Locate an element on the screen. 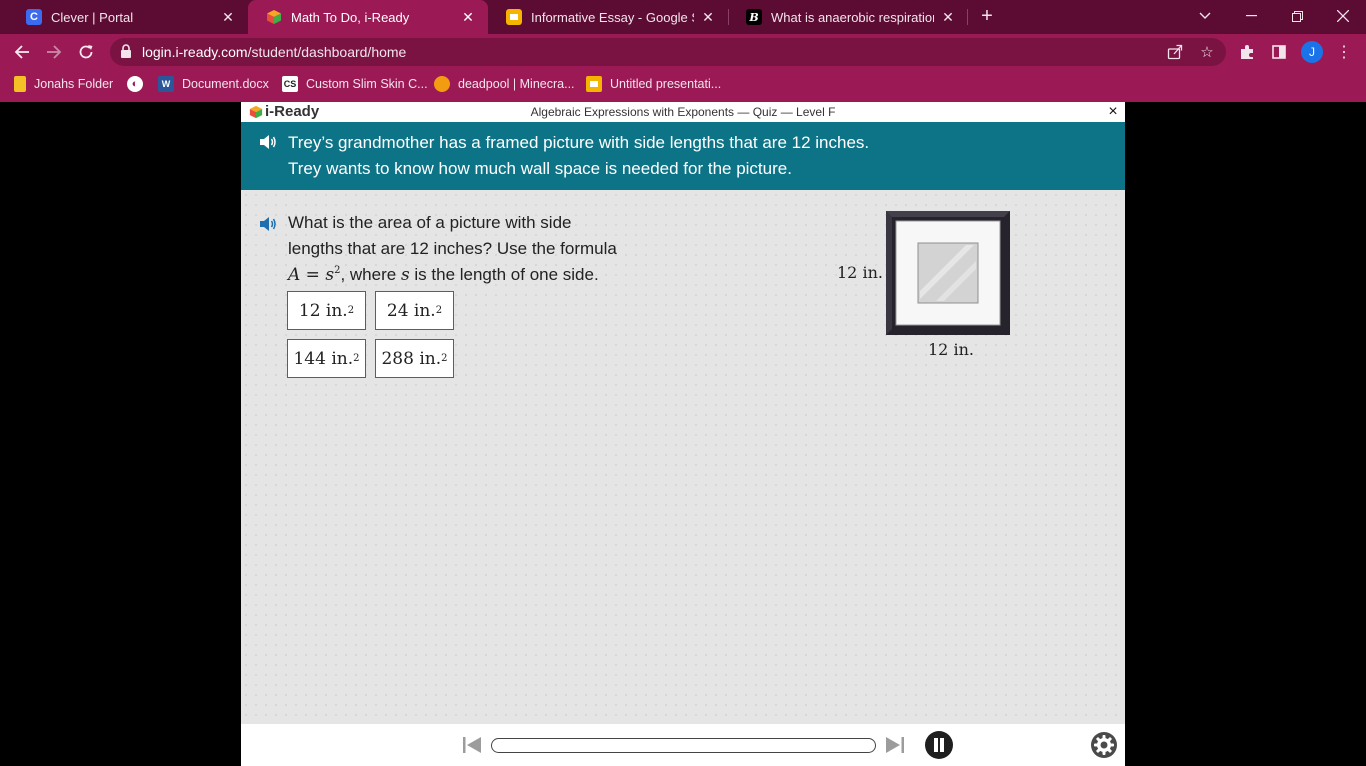 The image size is (1366, 766). tab-search-chevron-icon is located at coordinates (1205, 16).